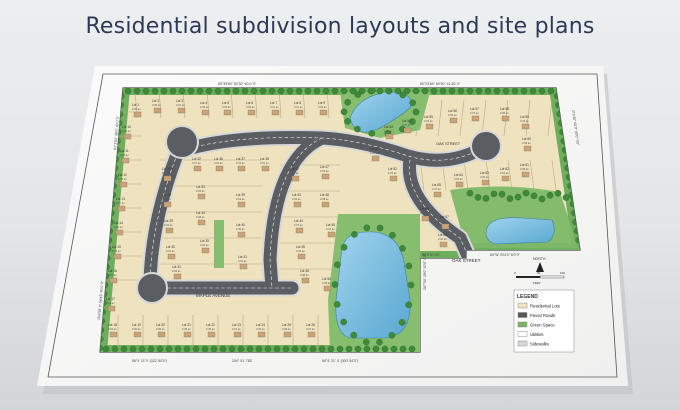 The image size is (680, 410). What do you see at coordinates (218, 159) in the screenshot?
I see `lot-label: Lot 36` at bounding box center [218, 159].